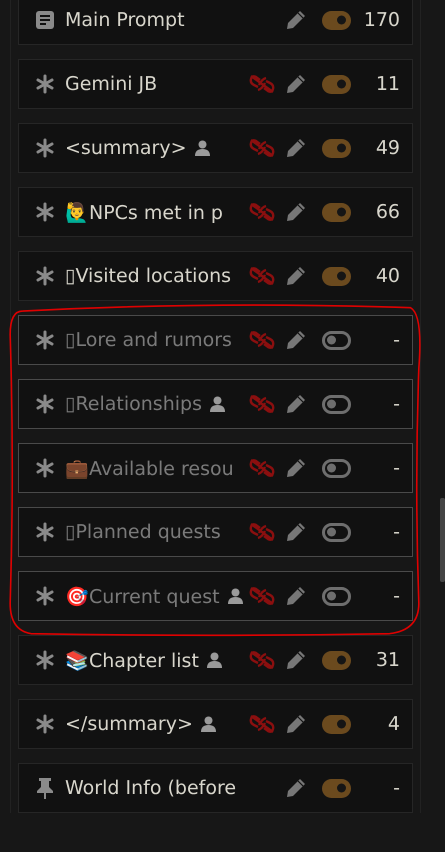 The width and height of the screenshot is (445, 852). What do you see at coordinates (45, 788) in the screenshot?
I see `pin-icon` at bounding box center [45, 788].